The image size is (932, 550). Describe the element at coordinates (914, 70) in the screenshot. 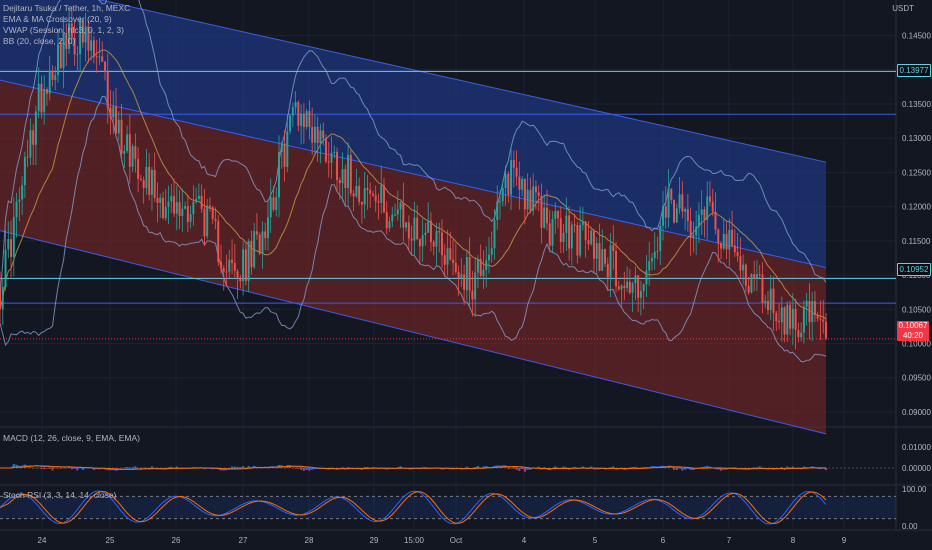

I see `hline-price-tag-upper: 0.13977` at that location.